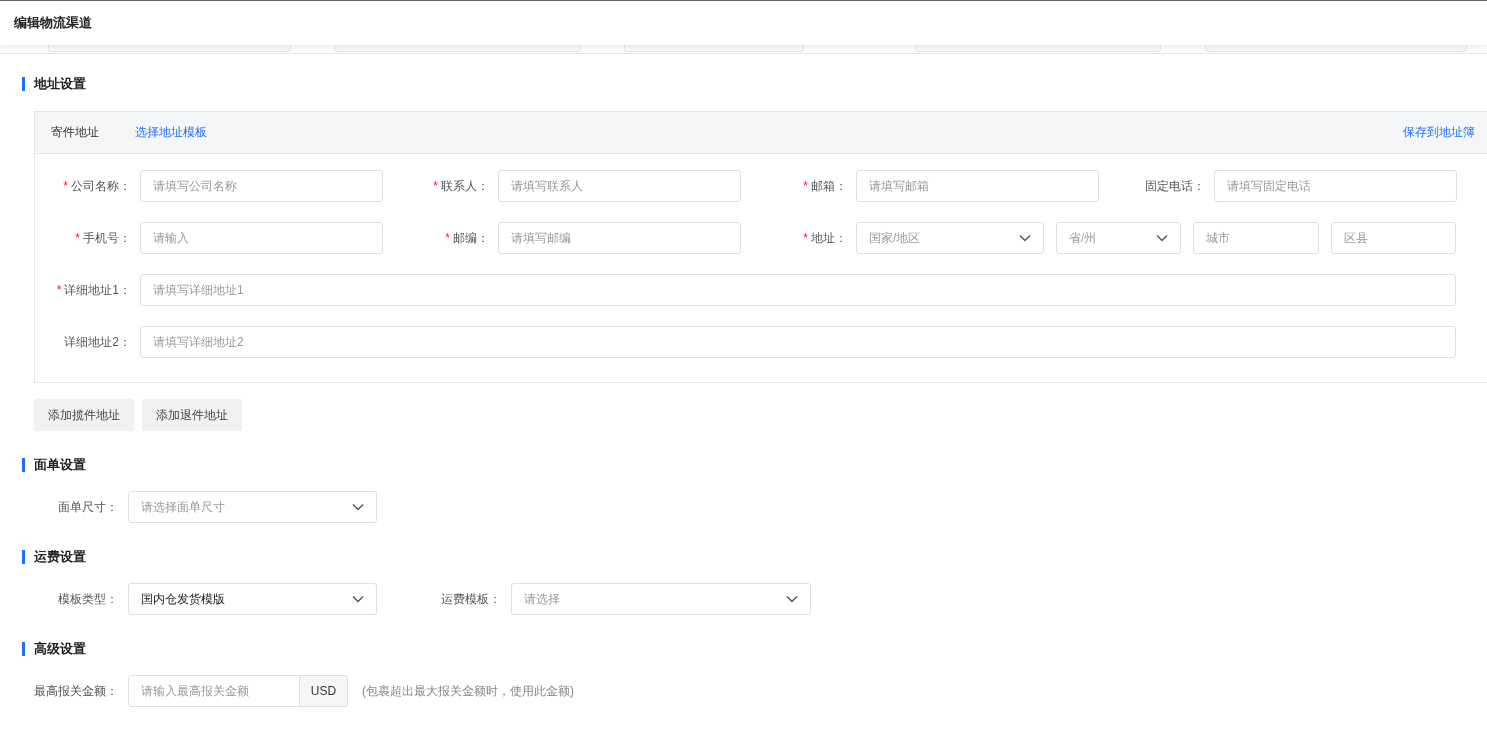 This screenshot has width=1487, height=752. Describe the element at coordinates (1335, 186) in the screenshot. I see `input-field: 请填写固定电话` at that location.